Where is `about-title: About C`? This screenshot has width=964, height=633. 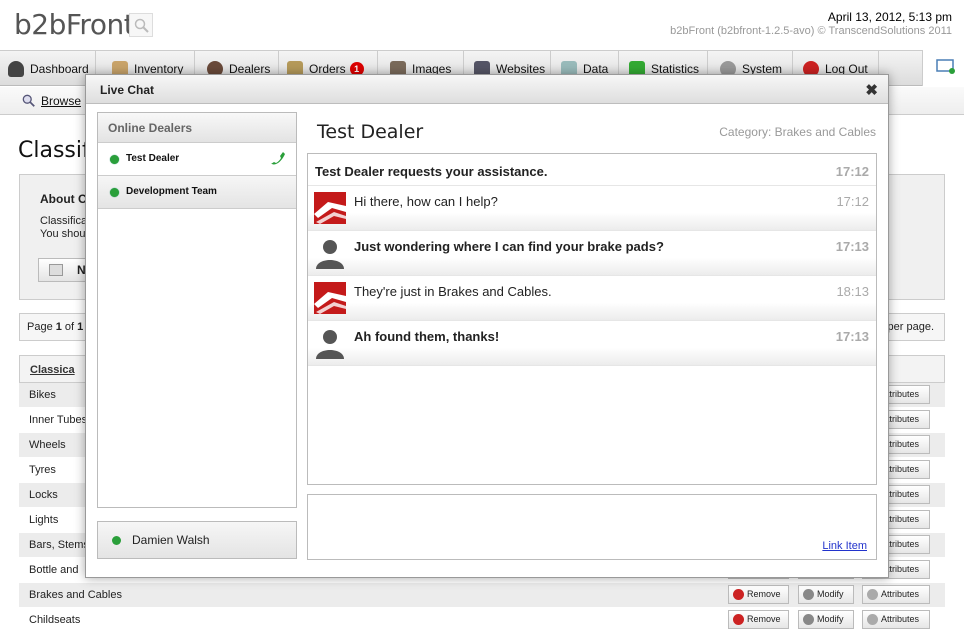
about-title: About C is located at coordinates (63, 199).